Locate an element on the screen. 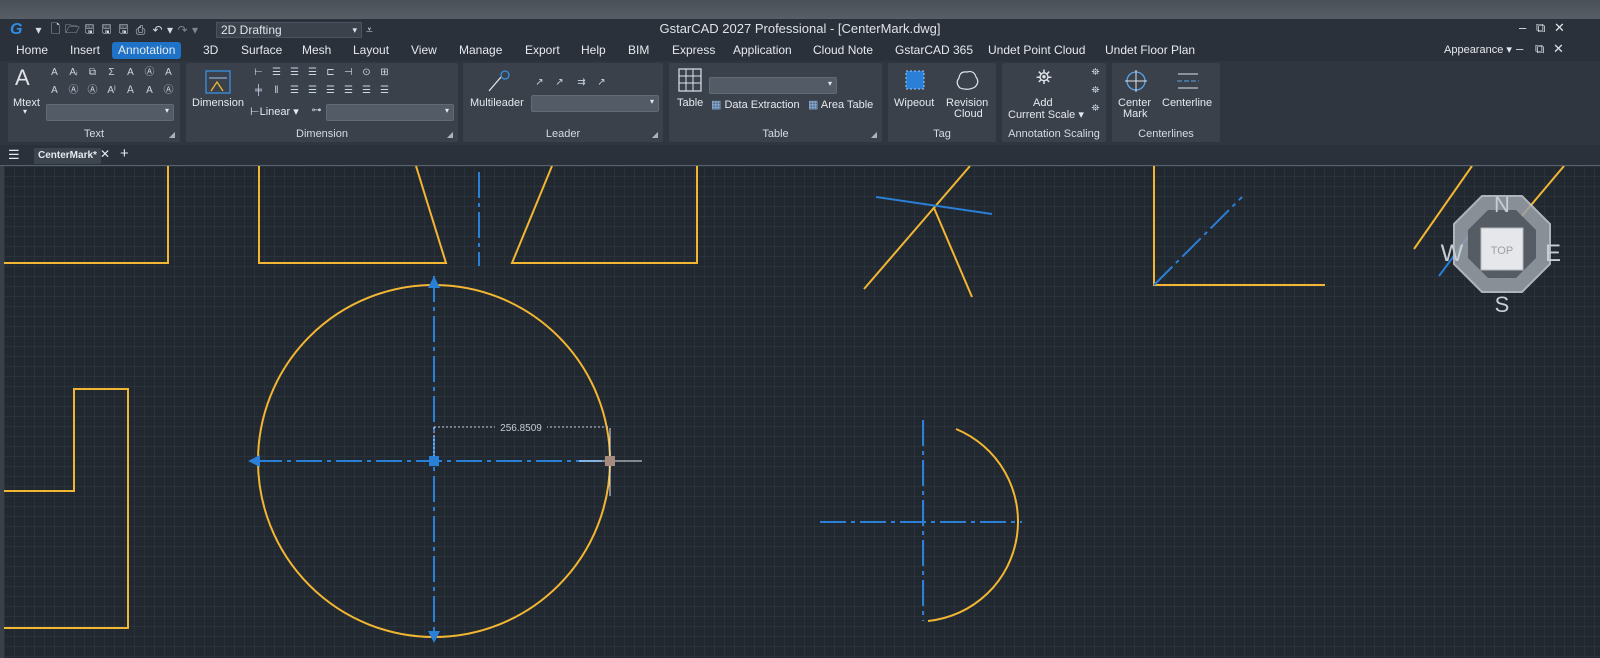 The image size is (1600, 658). add-scale-label-2: Current Scale ▾ is located at coordinates (1046, 114).